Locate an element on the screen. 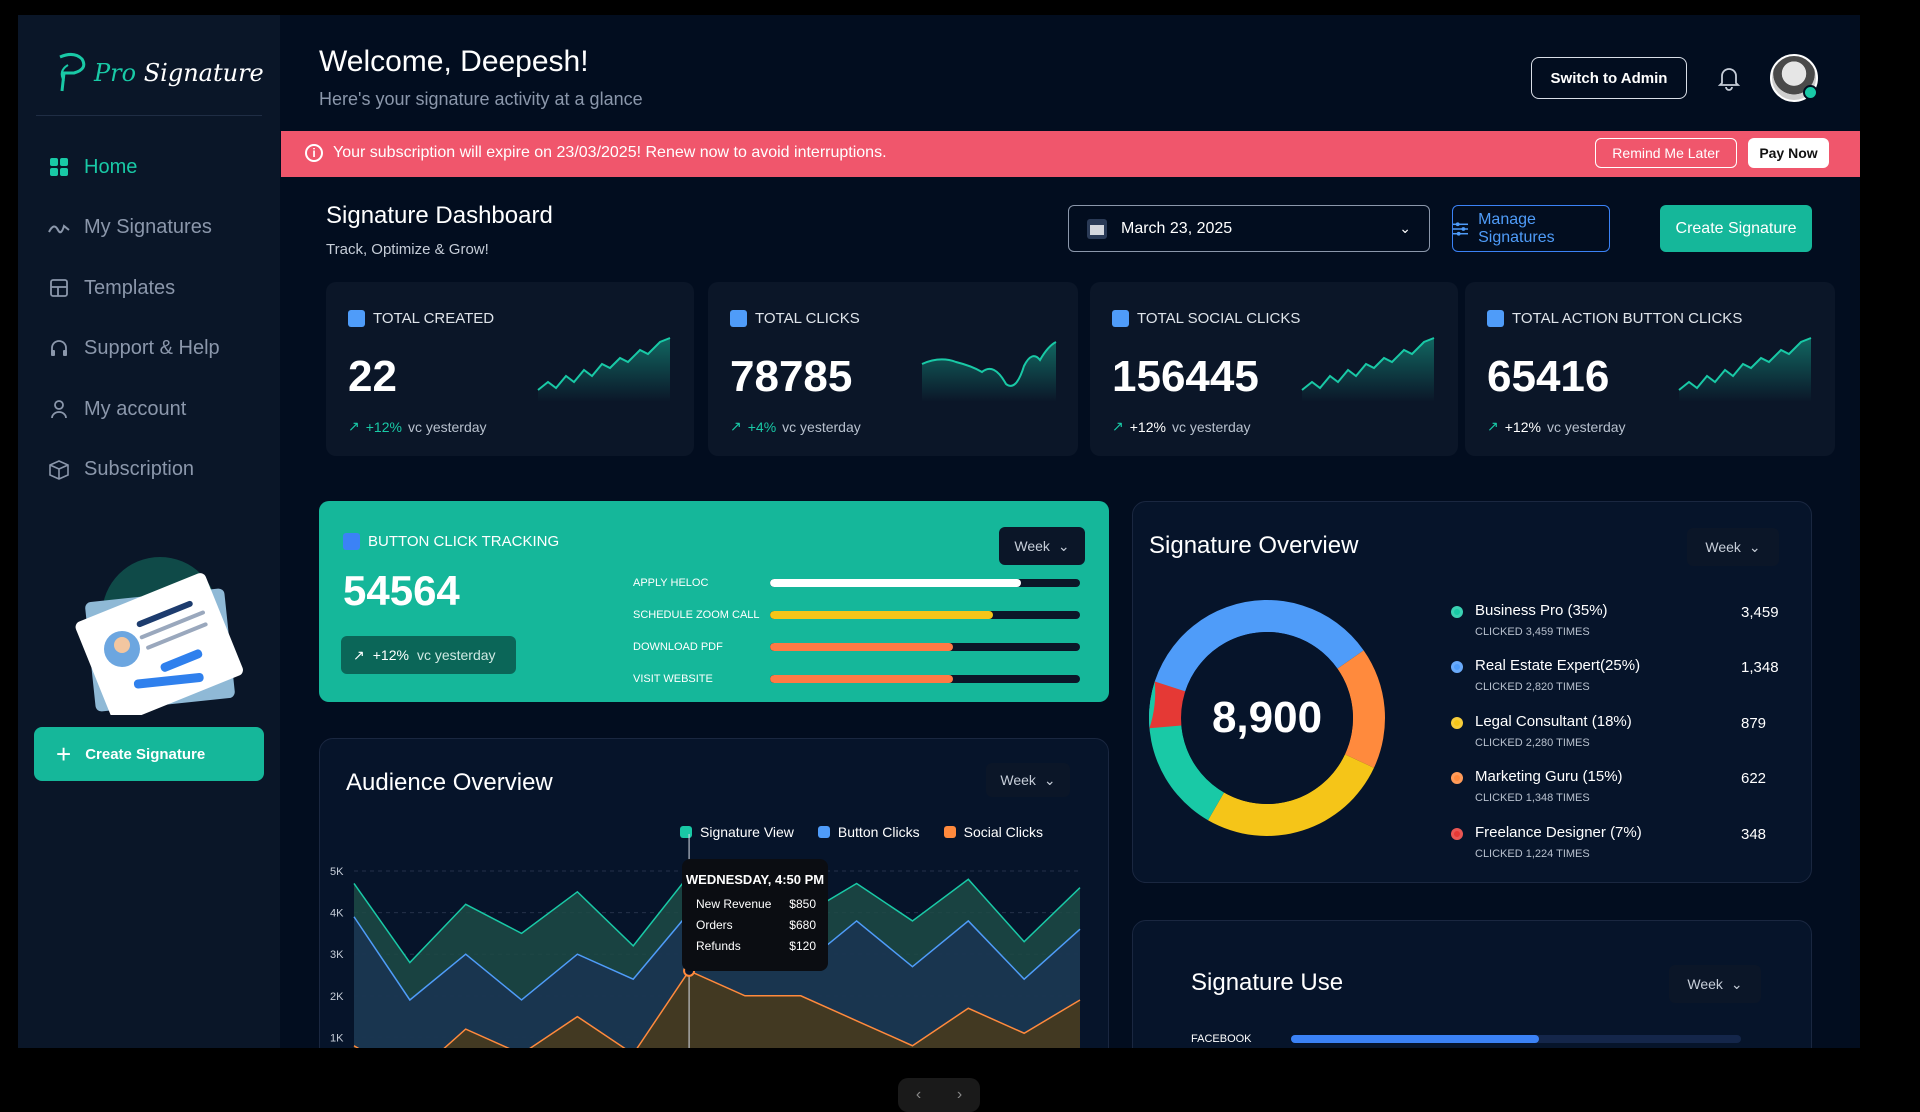  sidebar-item-support: Support & Help is located at coordinates (158, 349).